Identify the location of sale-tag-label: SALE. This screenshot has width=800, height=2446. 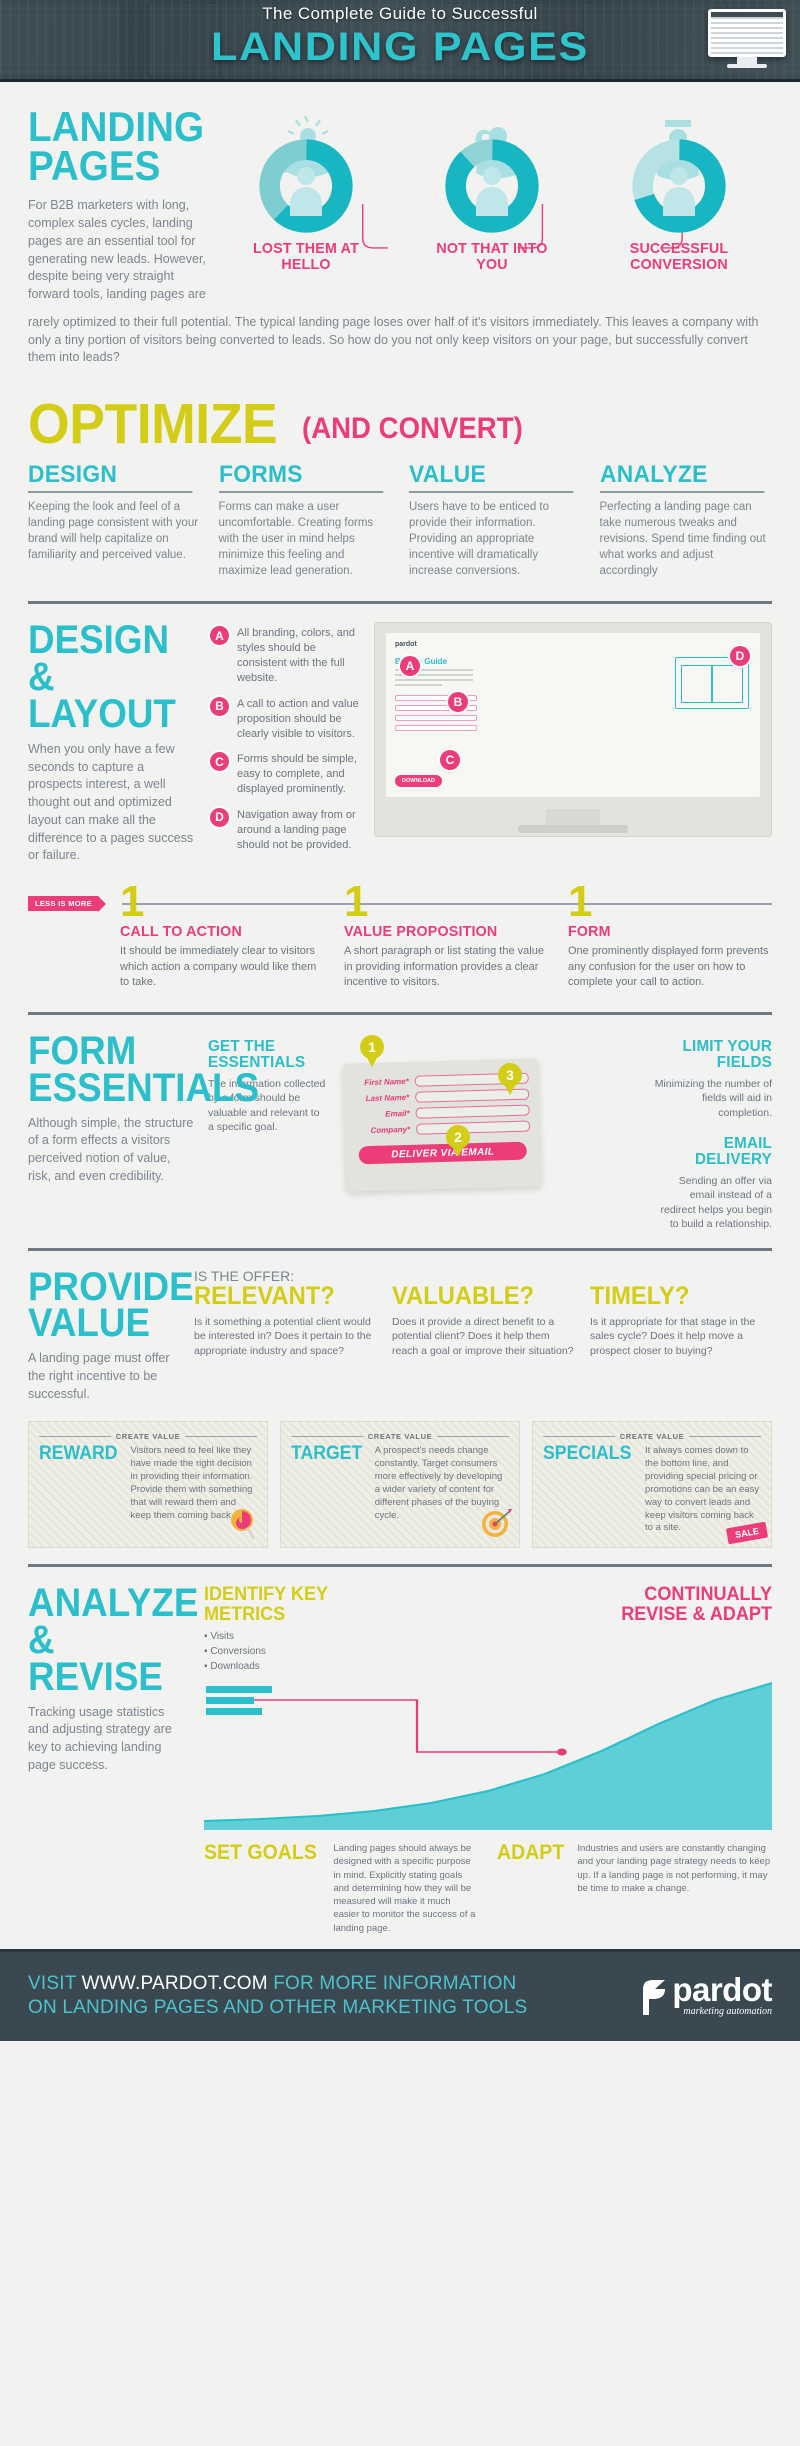
(747, 1533).